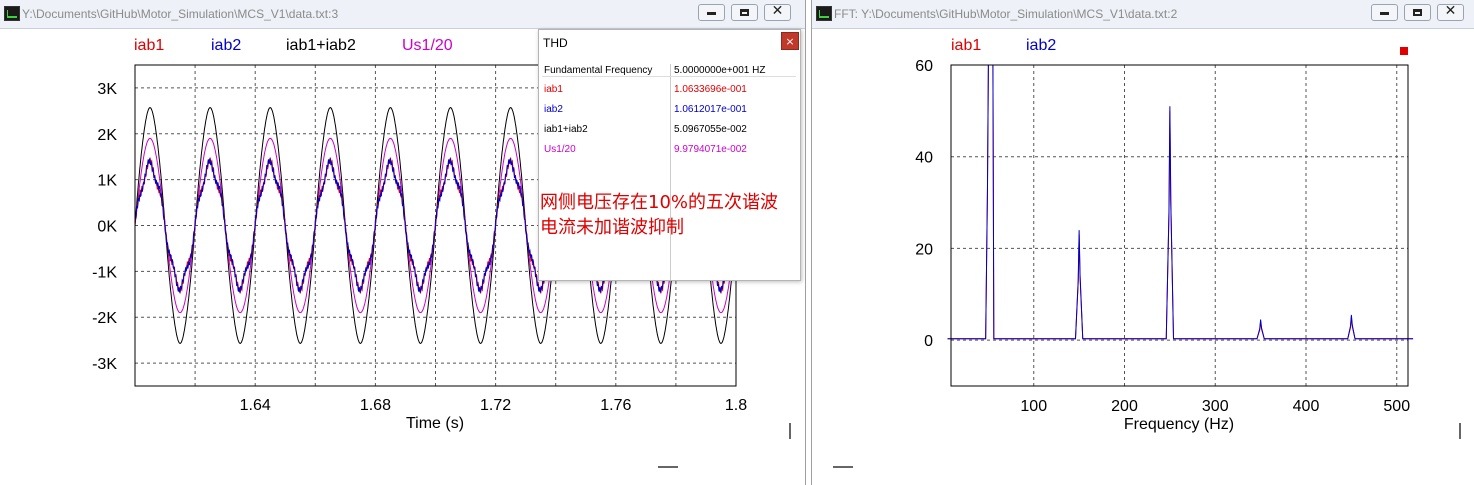 This screenshot has width=1474, height=485. What do you see at coordinates (928, 341) in the screenshot?
I see `y-tick-label: 0` at bounding box center [928, 341].